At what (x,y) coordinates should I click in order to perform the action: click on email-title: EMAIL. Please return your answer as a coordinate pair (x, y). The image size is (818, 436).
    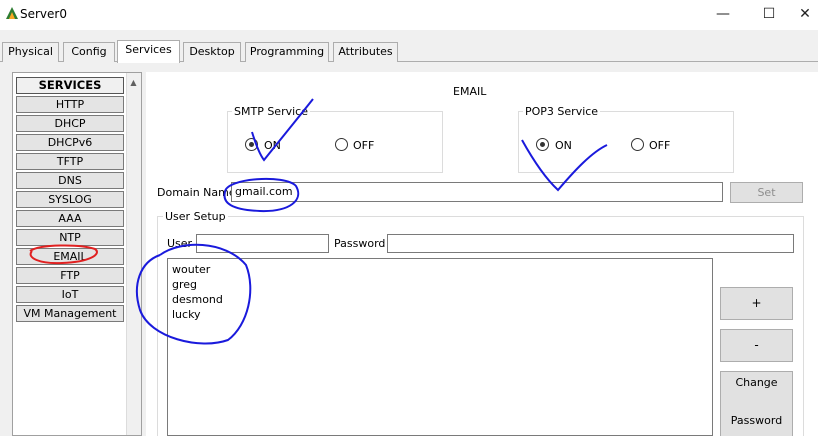
    Looking at the image, I should click on (470, 91).